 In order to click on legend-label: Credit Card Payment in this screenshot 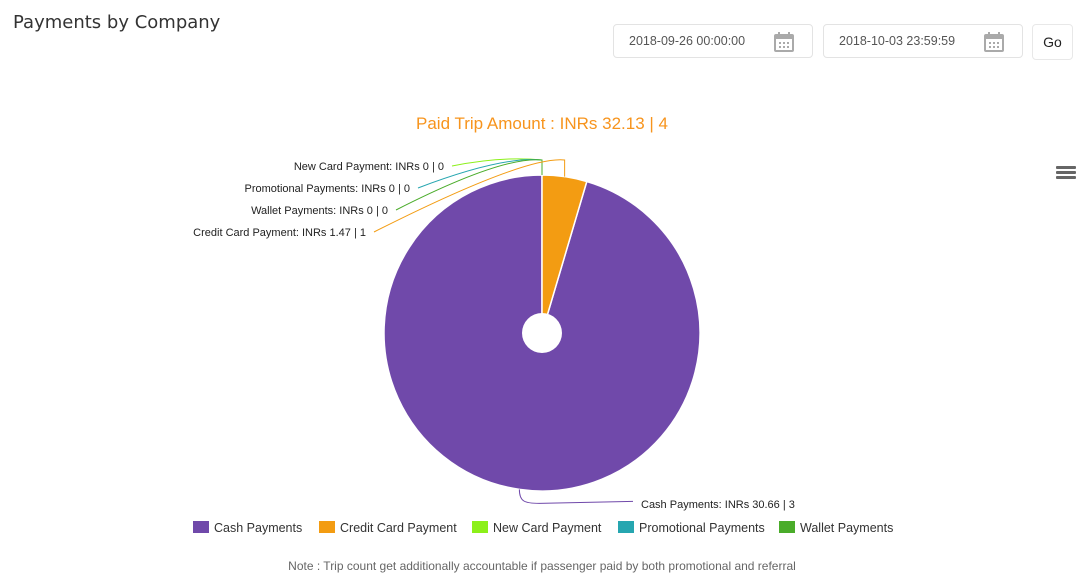, I will do `click(398, 528)`.